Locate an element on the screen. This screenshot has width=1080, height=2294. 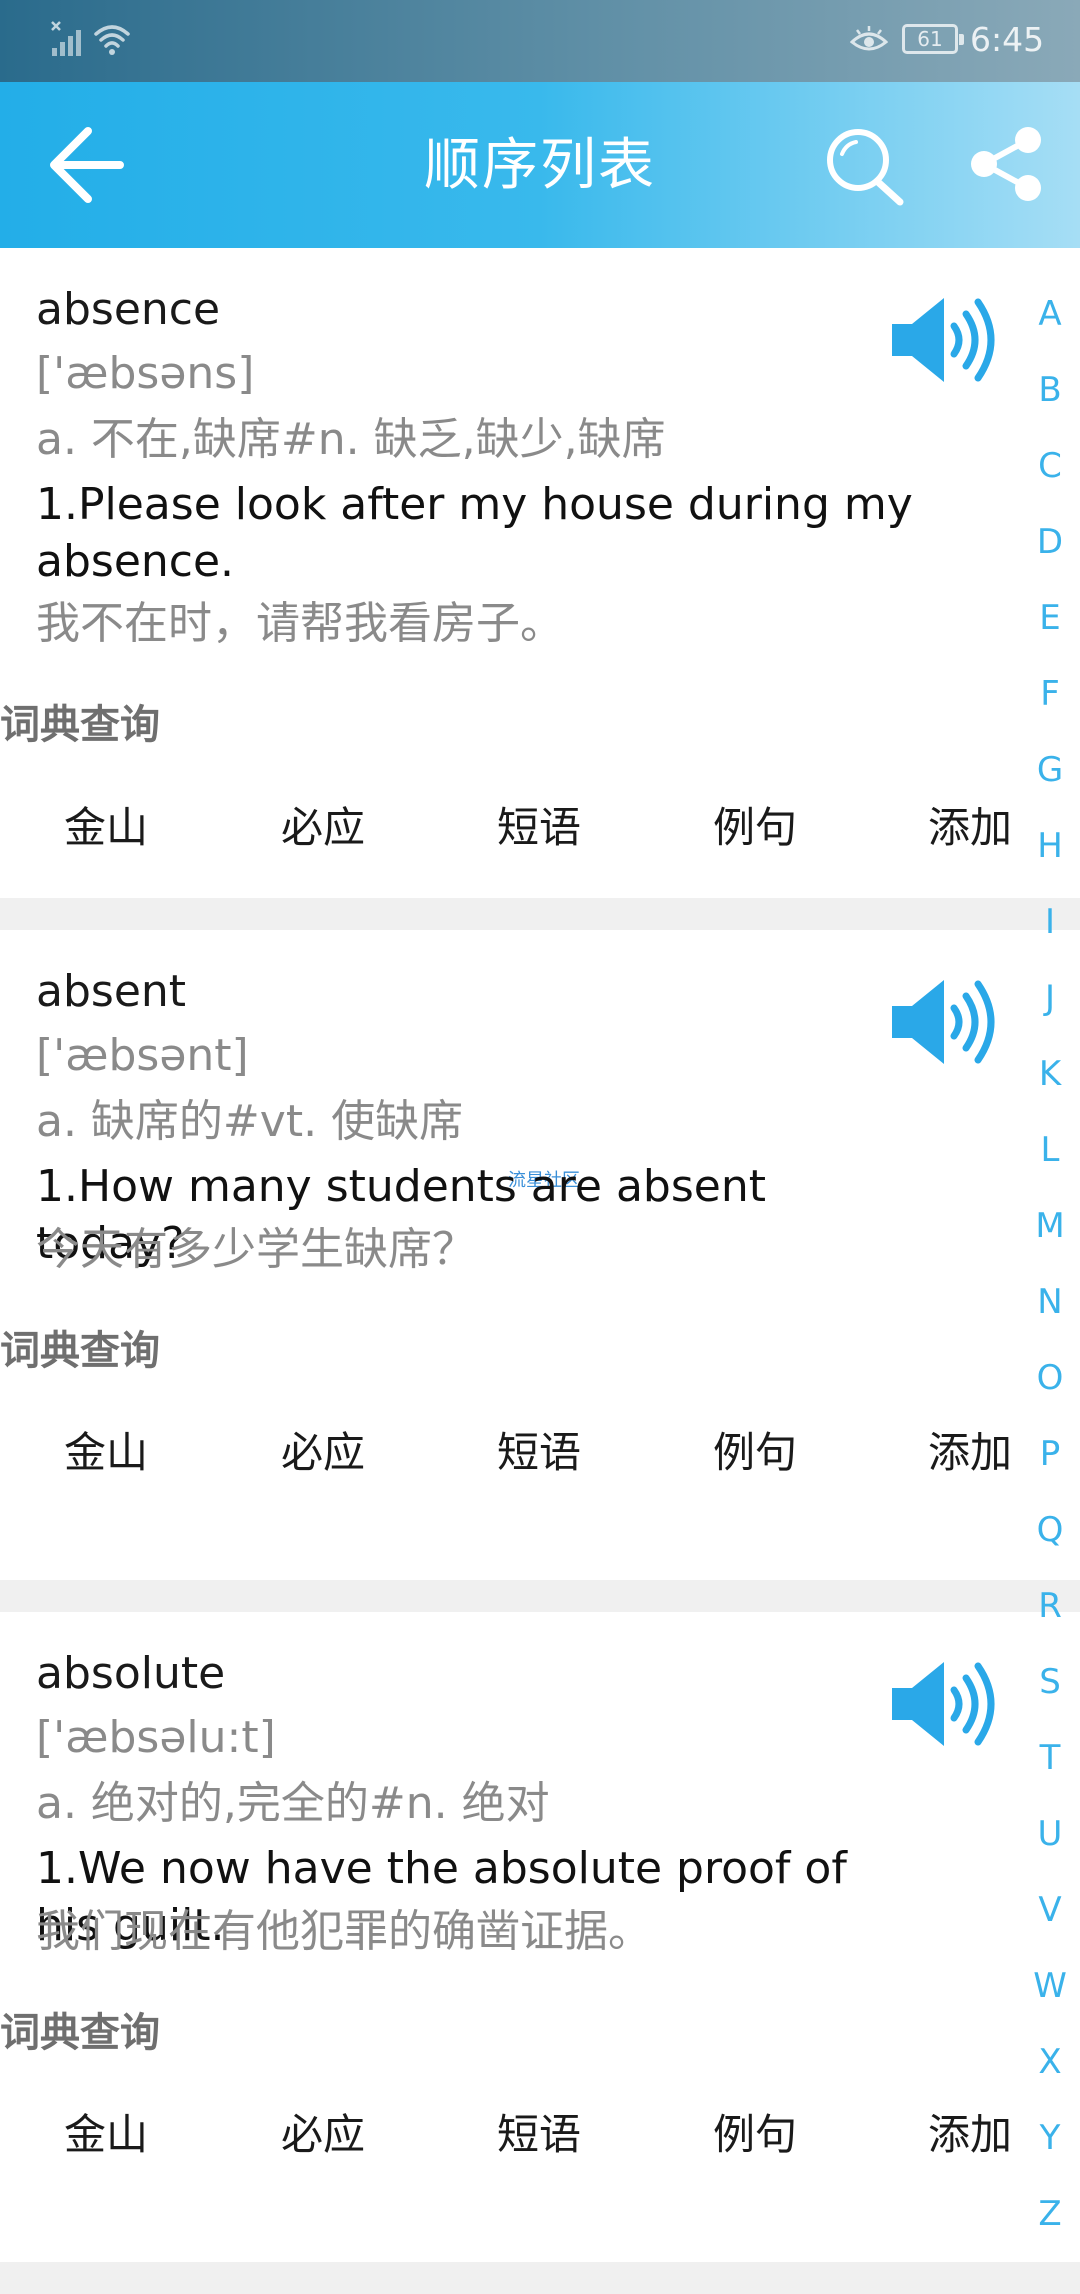
index-letter-v: V is located at coordinates (1050, 1910).